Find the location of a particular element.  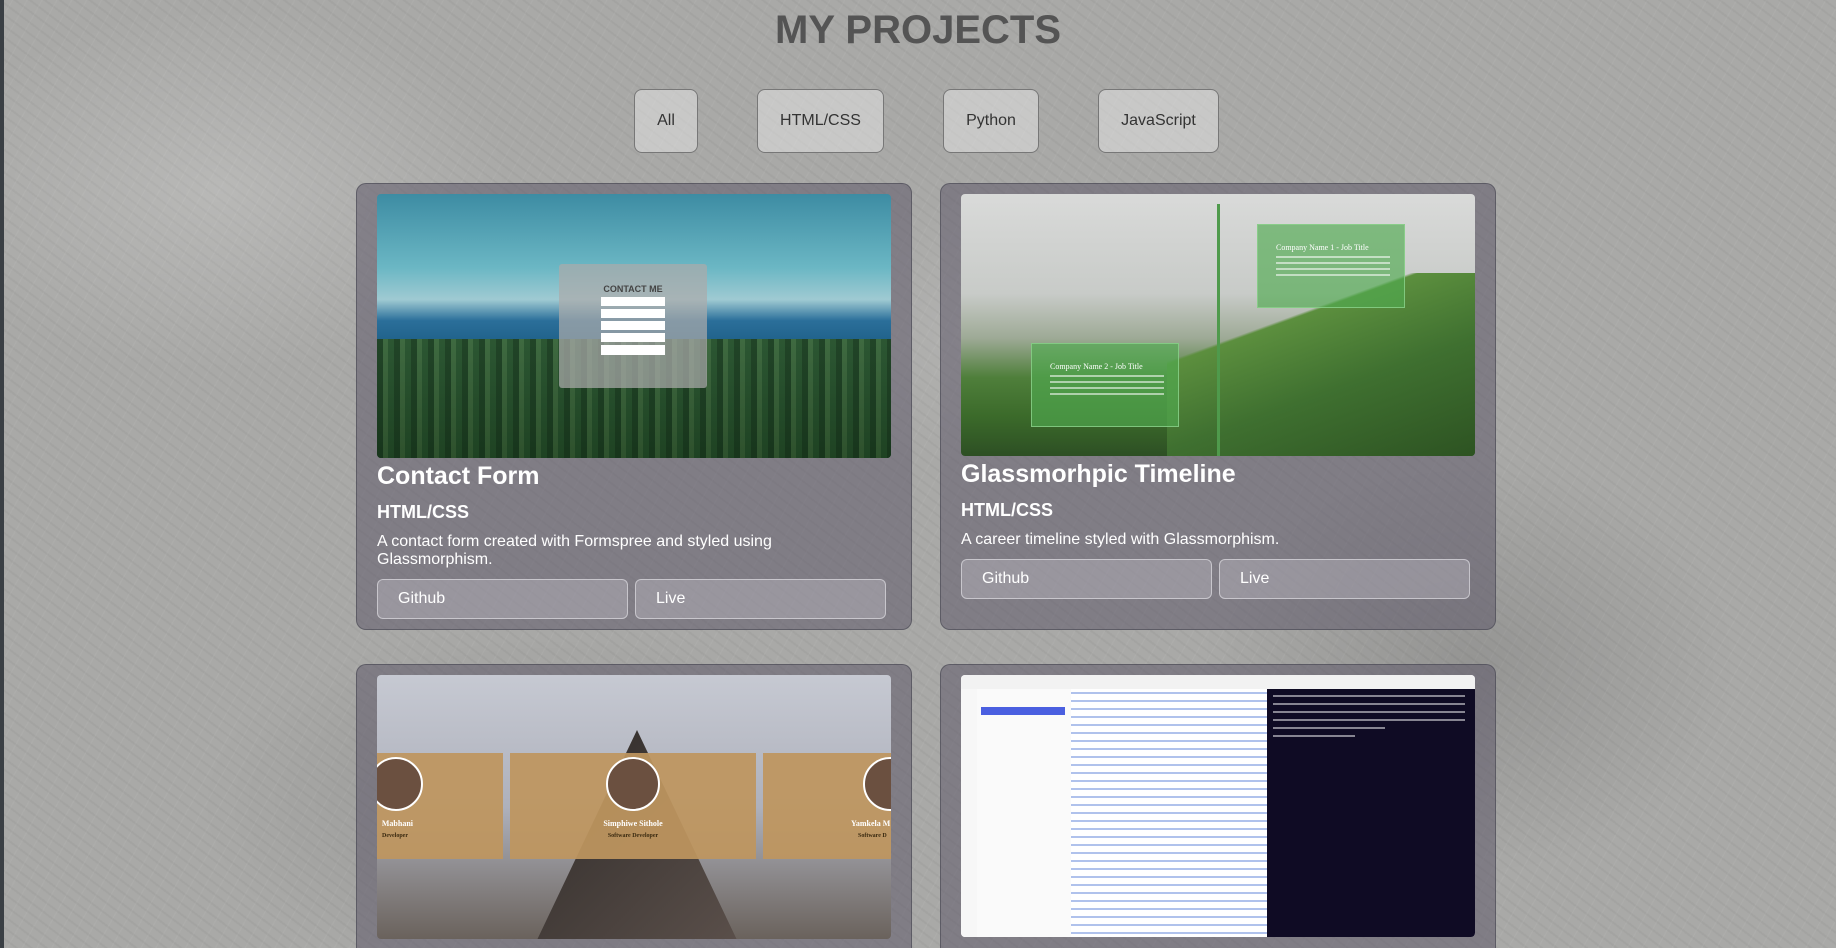

testimonial-slide: Mabhani Developer is located at coordinates (440, 806).